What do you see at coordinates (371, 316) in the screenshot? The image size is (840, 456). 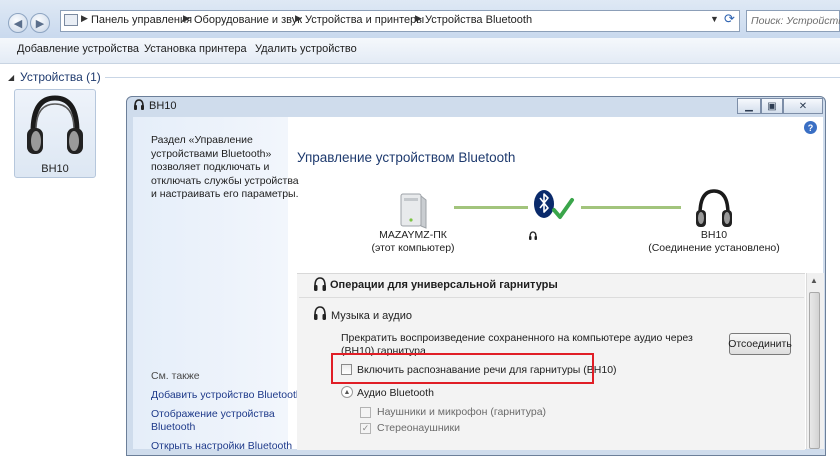 I see `section-music-audio: Музыка и аудио` at bounding box center [371, 316].